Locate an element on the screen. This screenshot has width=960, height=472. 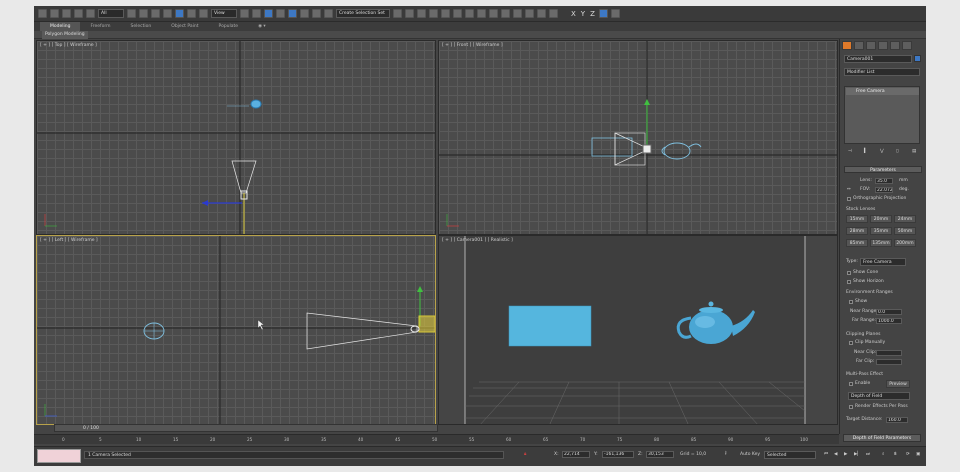
viewport-front-label: [ + ] [ Front ] [ Wireframe ] is located at coordinates (472, 45).